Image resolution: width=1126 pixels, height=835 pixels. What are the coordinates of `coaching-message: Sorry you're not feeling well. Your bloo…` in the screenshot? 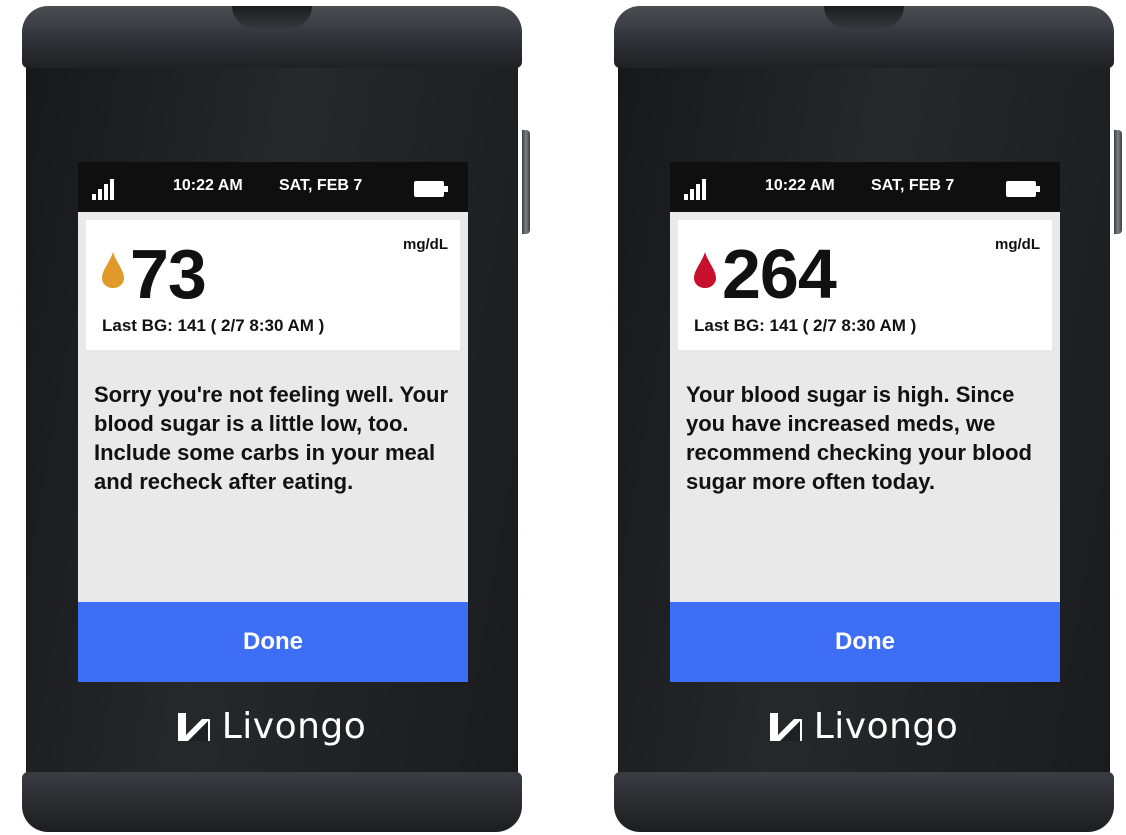 It's located at (271, 438).